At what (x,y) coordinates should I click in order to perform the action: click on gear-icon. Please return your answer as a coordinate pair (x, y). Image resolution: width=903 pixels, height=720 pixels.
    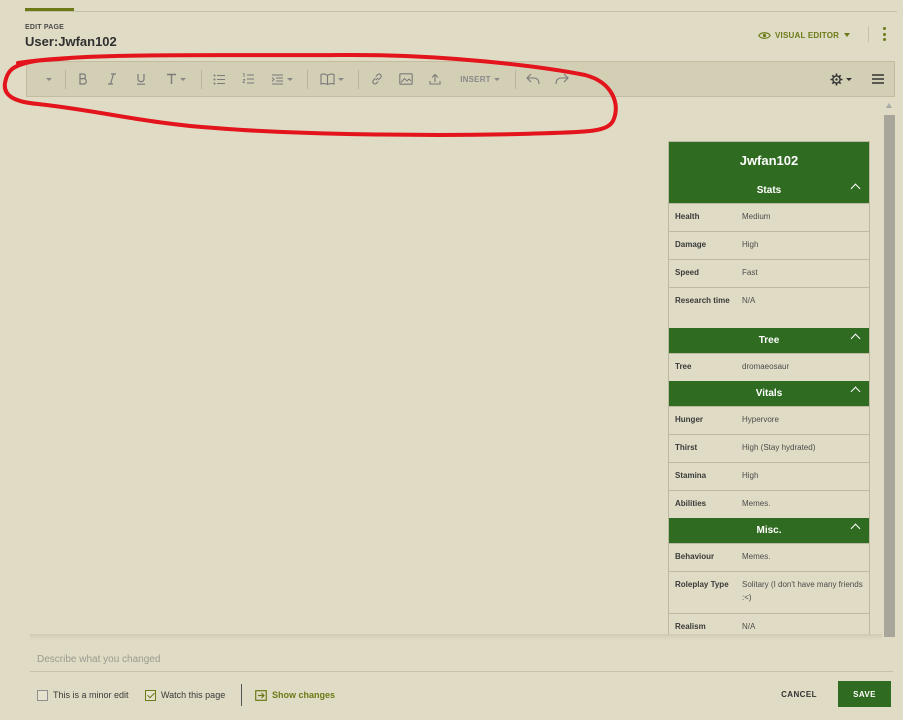
    Looking at the image, I should click on (836, 79).